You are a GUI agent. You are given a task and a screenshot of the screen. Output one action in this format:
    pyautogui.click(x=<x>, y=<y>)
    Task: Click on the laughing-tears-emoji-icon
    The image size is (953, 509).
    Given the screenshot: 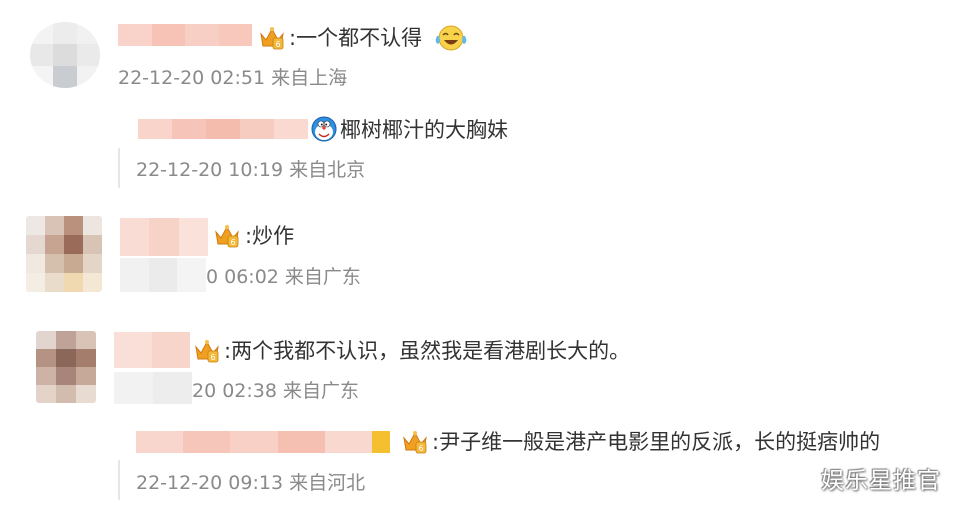 What is the action you would take?
    pyautogui.click(x=451, y=38)
    